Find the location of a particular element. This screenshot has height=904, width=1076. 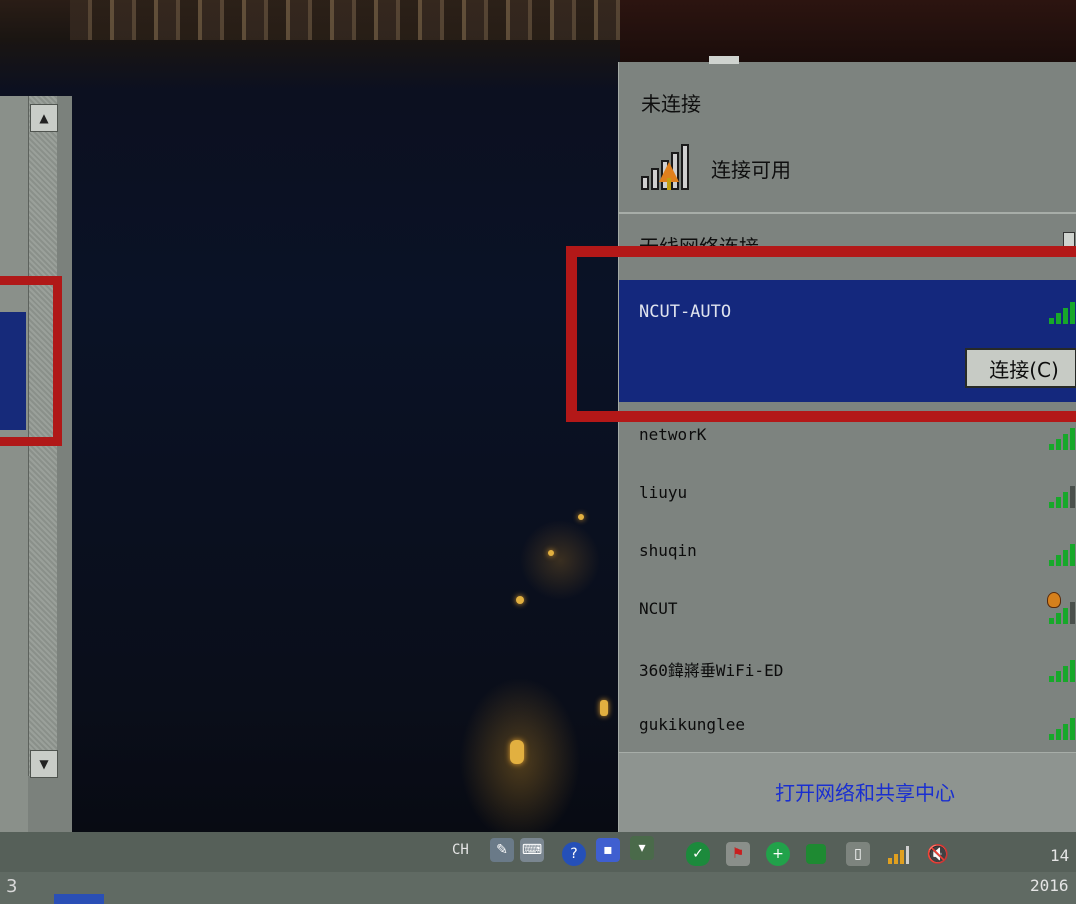

network-tray-icon is located at coordinates (898, 854).